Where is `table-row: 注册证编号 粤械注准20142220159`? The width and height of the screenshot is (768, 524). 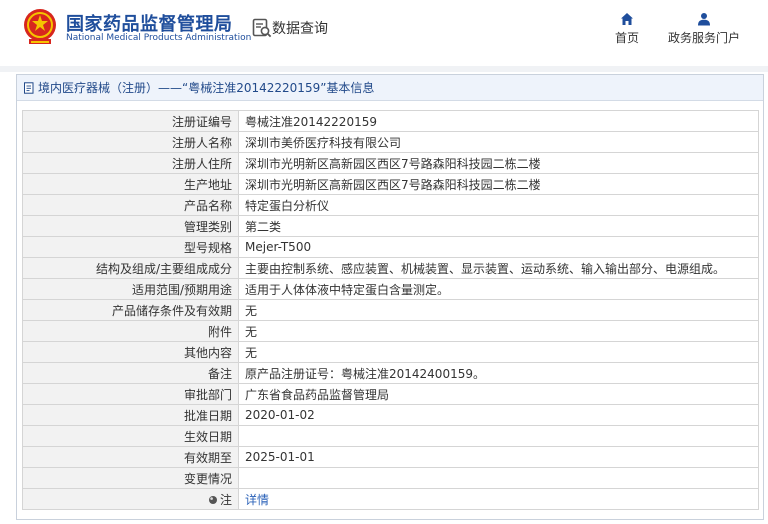
table-row: 注册证编号 粤械注准20142220159 is located at coordinates (390, 121).